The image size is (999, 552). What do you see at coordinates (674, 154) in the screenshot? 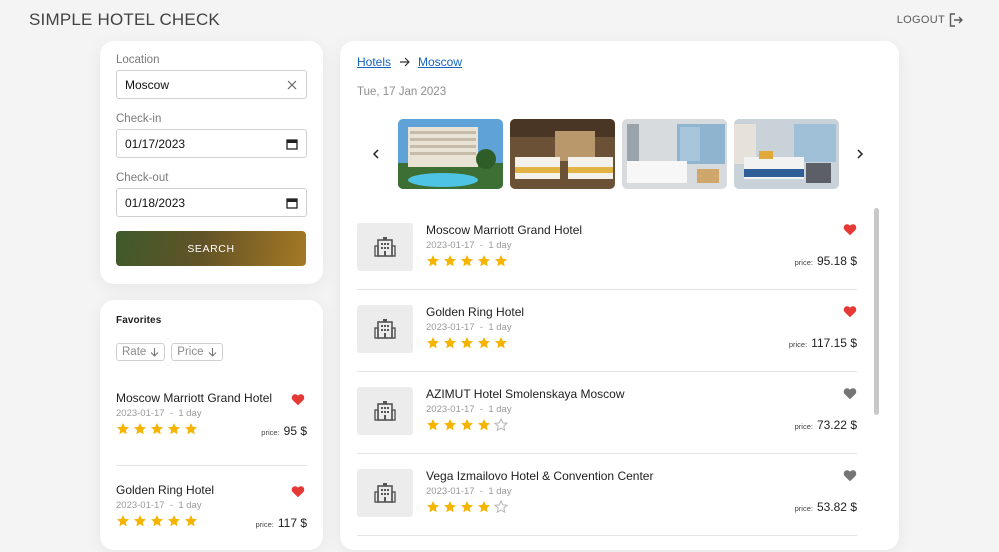
I see `hotel-photo-white-bedroom` at bounding box center [674, 154].